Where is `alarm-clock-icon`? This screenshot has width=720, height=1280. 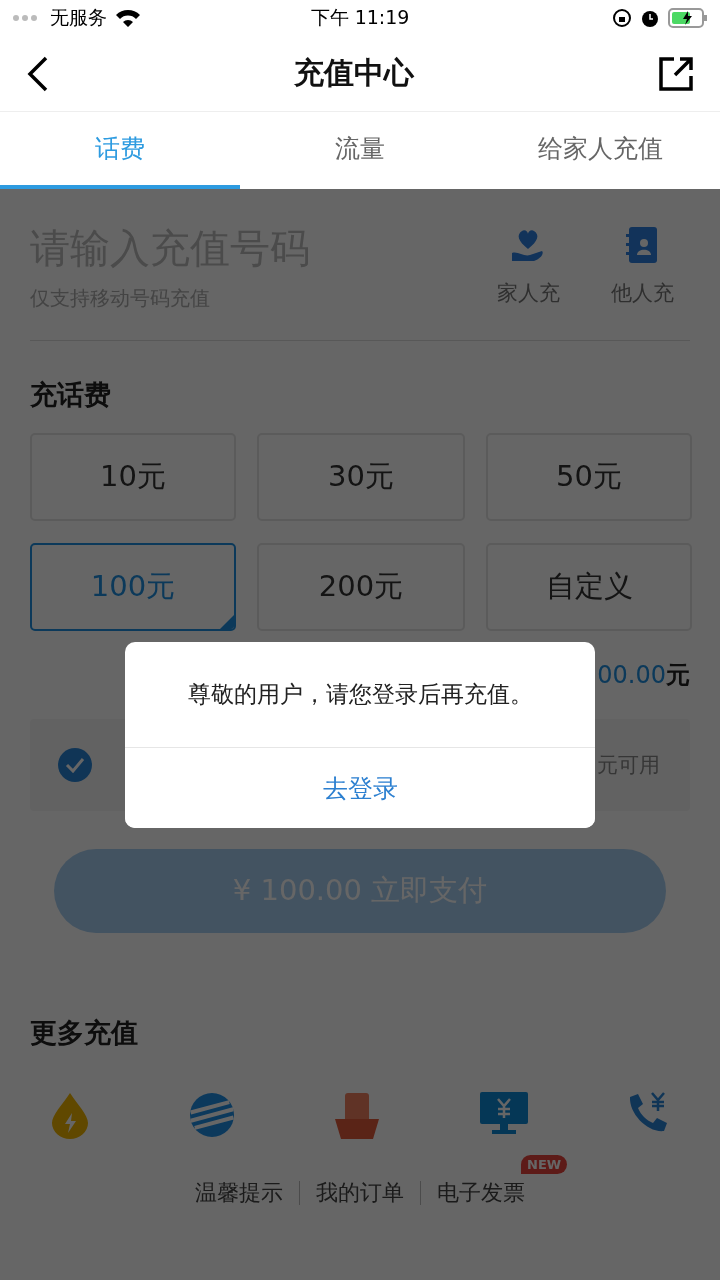
alarm-clock-icon is located at coordinates (650, 18).